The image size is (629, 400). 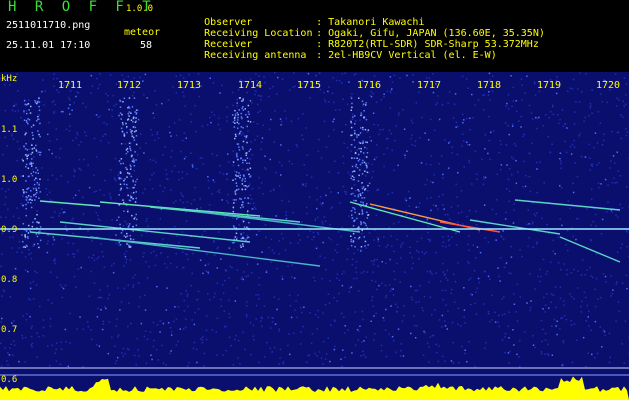 What do you see at coordinates (369, 85) in the screenshot?
I see `x-tick-1716: 1716` at bounding box center [369, 85].